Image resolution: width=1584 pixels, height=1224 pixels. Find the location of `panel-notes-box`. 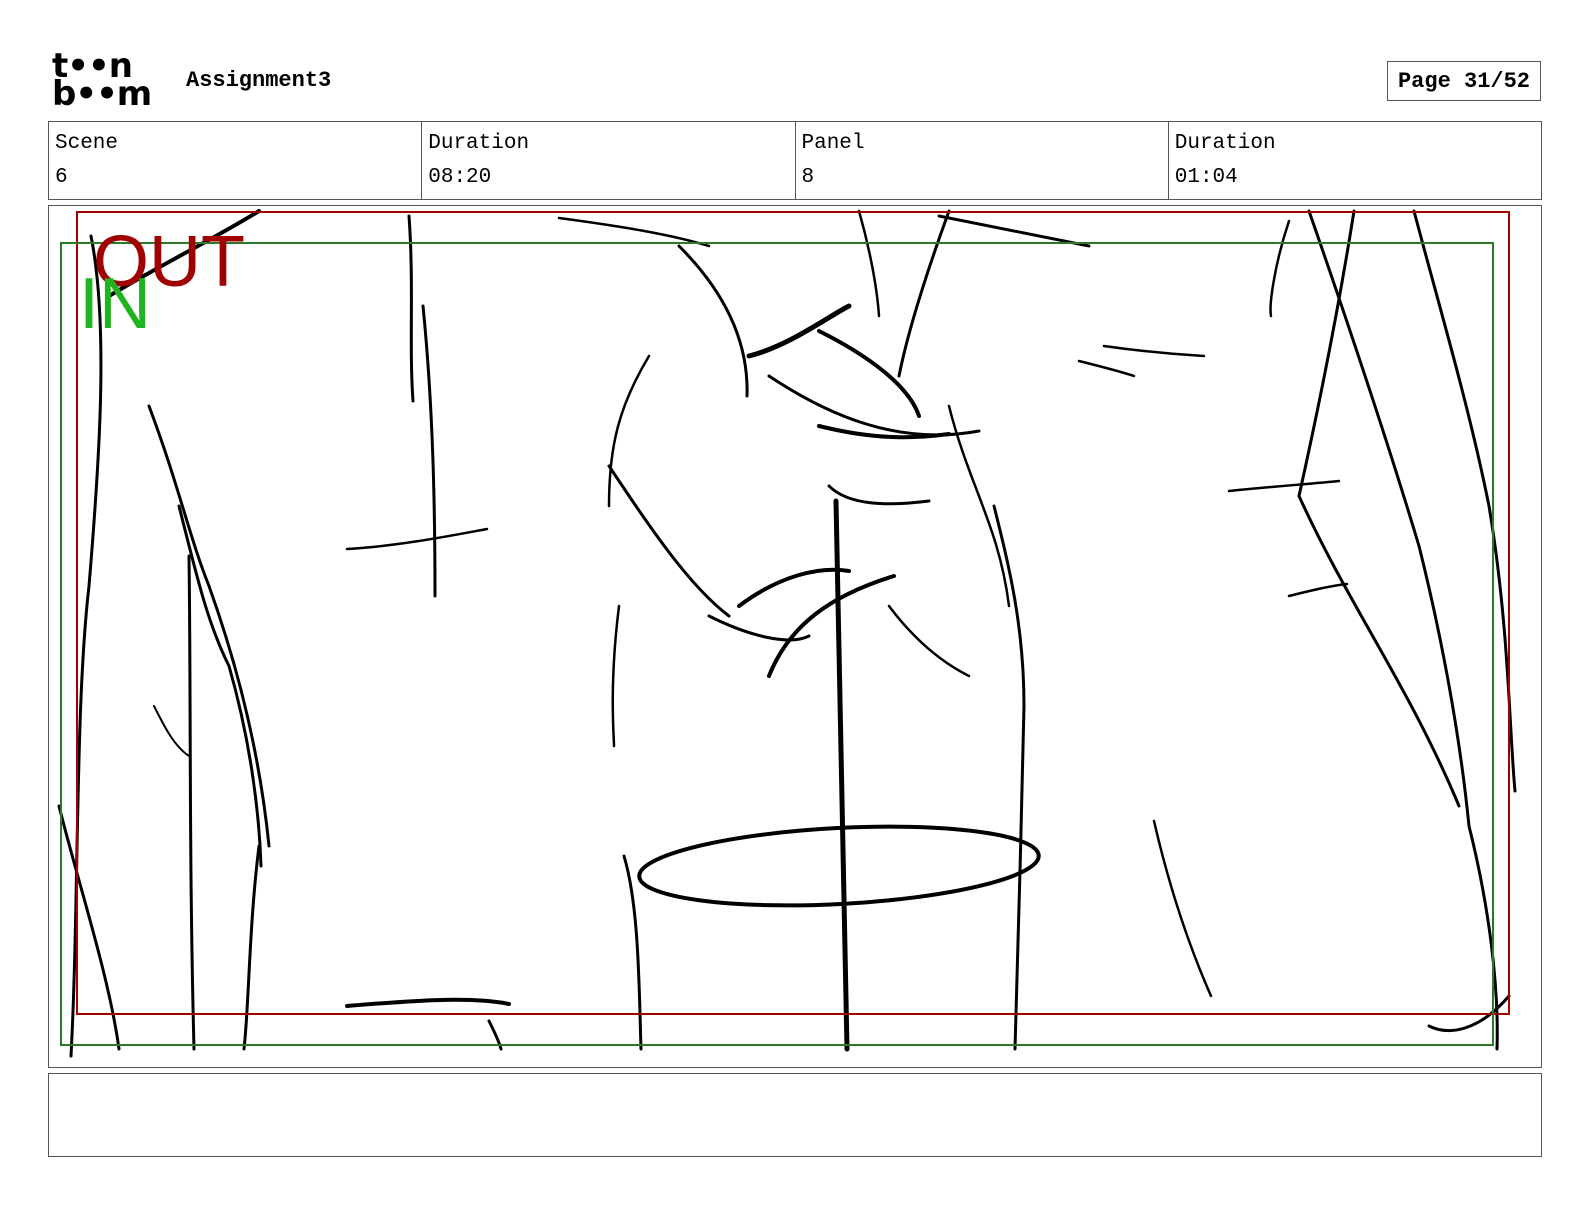

panel-notes-box is located at coordinates (795, 1115).